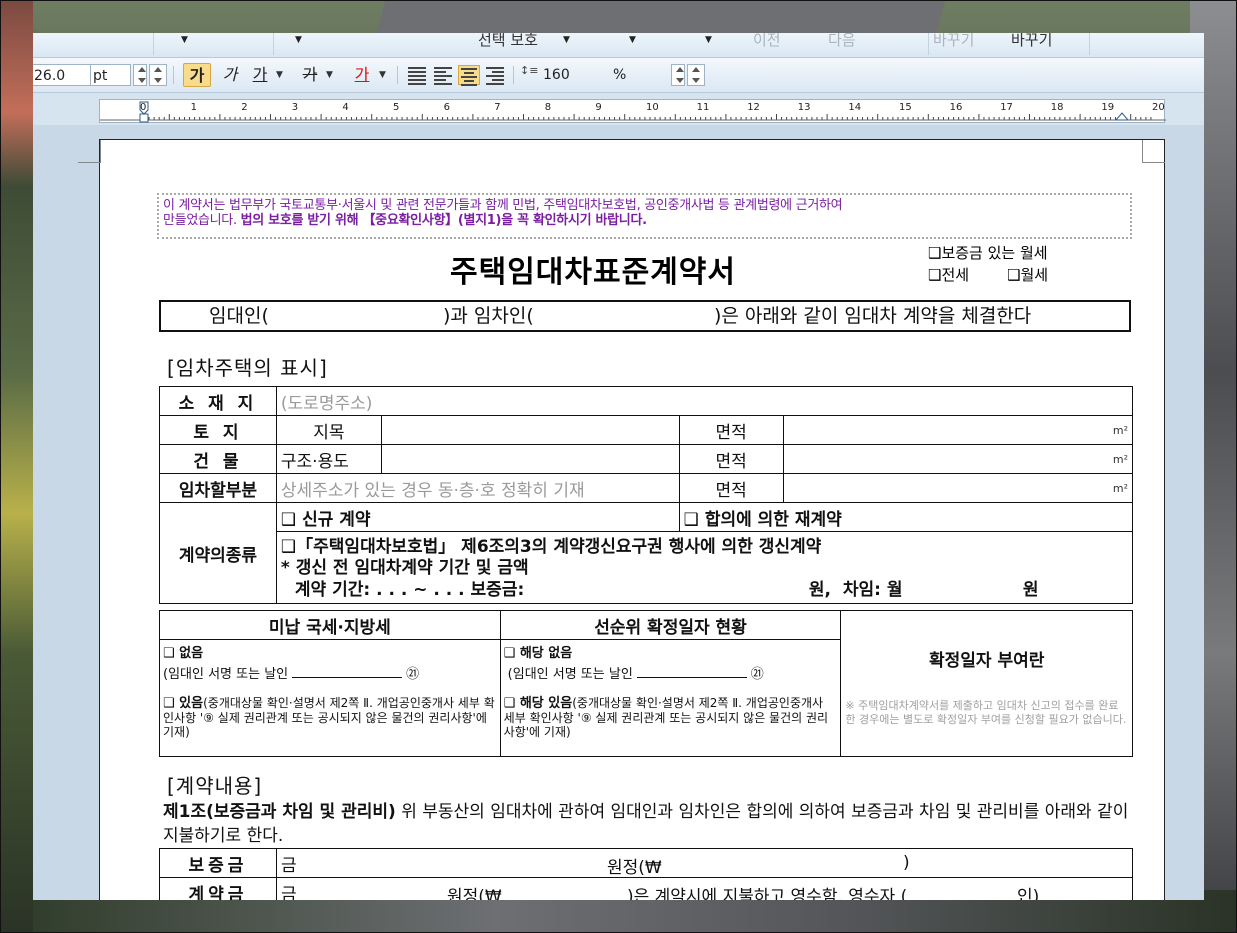  I want to click on bold-button: 가, so click(197, 75).